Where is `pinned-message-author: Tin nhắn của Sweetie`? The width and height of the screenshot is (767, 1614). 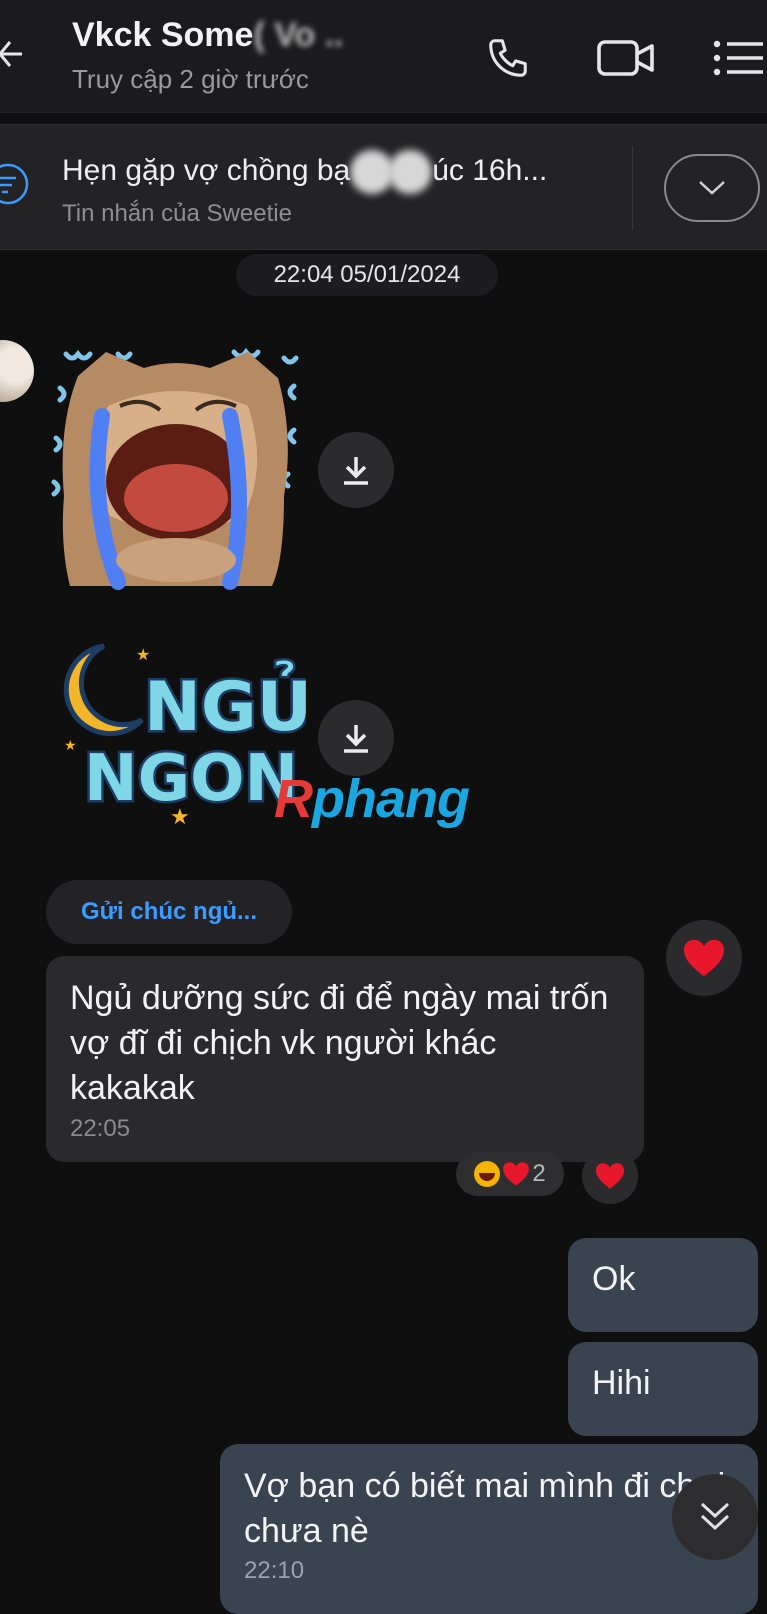 pinned-message-author: Tin nhắn của Sweetie is located at coordinates (177, 213).